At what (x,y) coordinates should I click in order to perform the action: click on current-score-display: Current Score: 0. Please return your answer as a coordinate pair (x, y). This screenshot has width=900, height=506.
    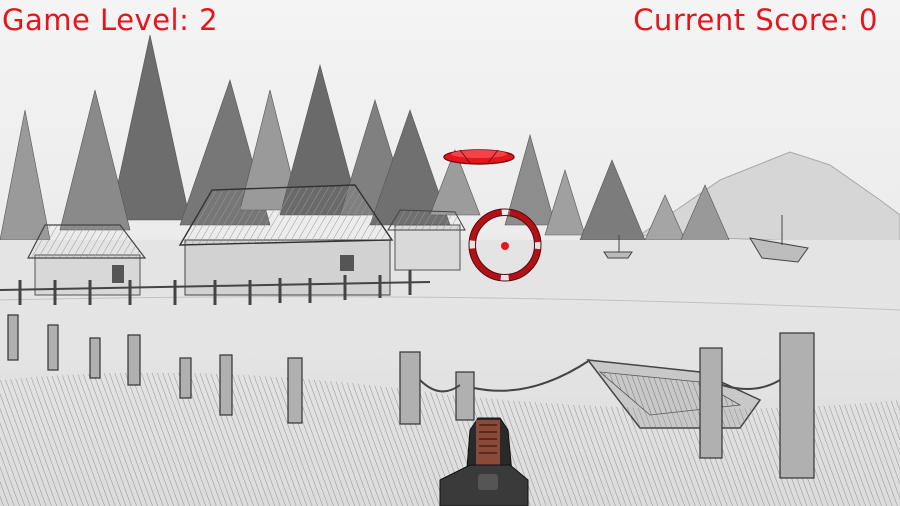
    Looking at the image, I should click on (755, 20).